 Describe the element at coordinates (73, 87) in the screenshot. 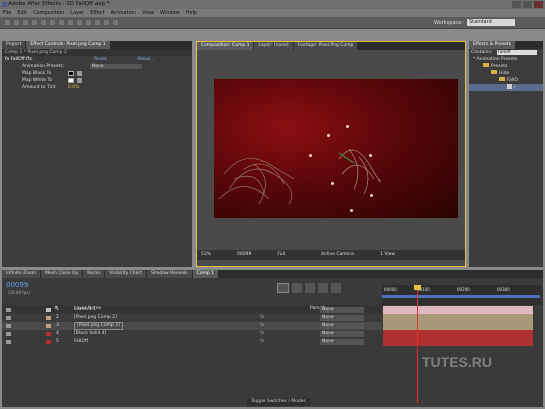

I see `amount-tint-value: 0.0%` at that location.